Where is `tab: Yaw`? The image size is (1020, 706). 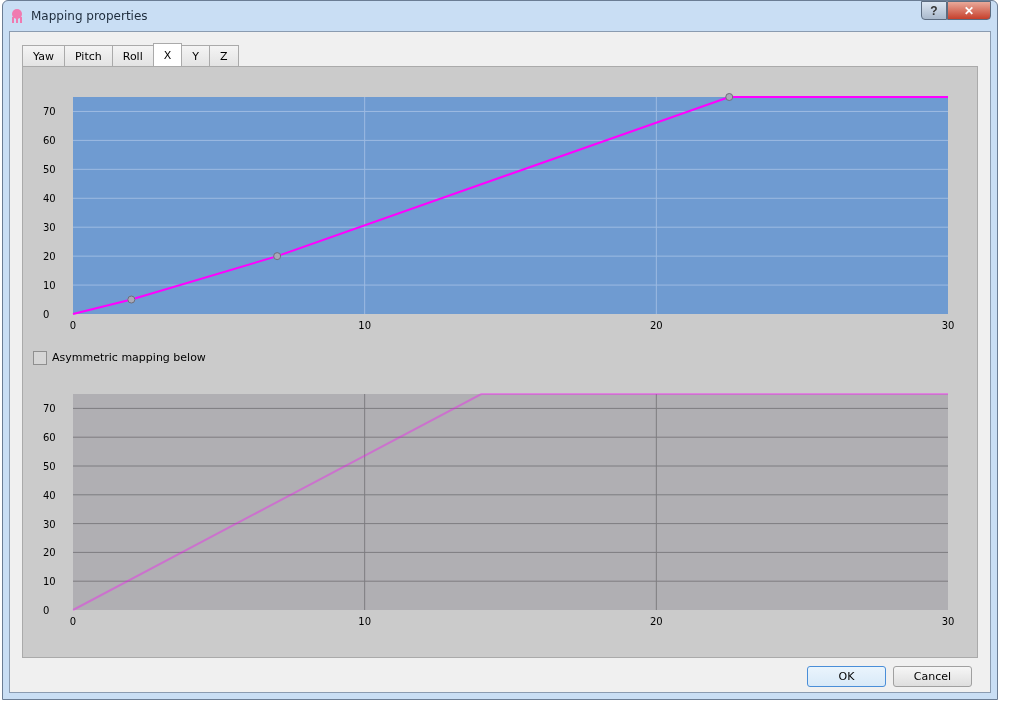 tab: Yaw is located at coordinates (43, 55).